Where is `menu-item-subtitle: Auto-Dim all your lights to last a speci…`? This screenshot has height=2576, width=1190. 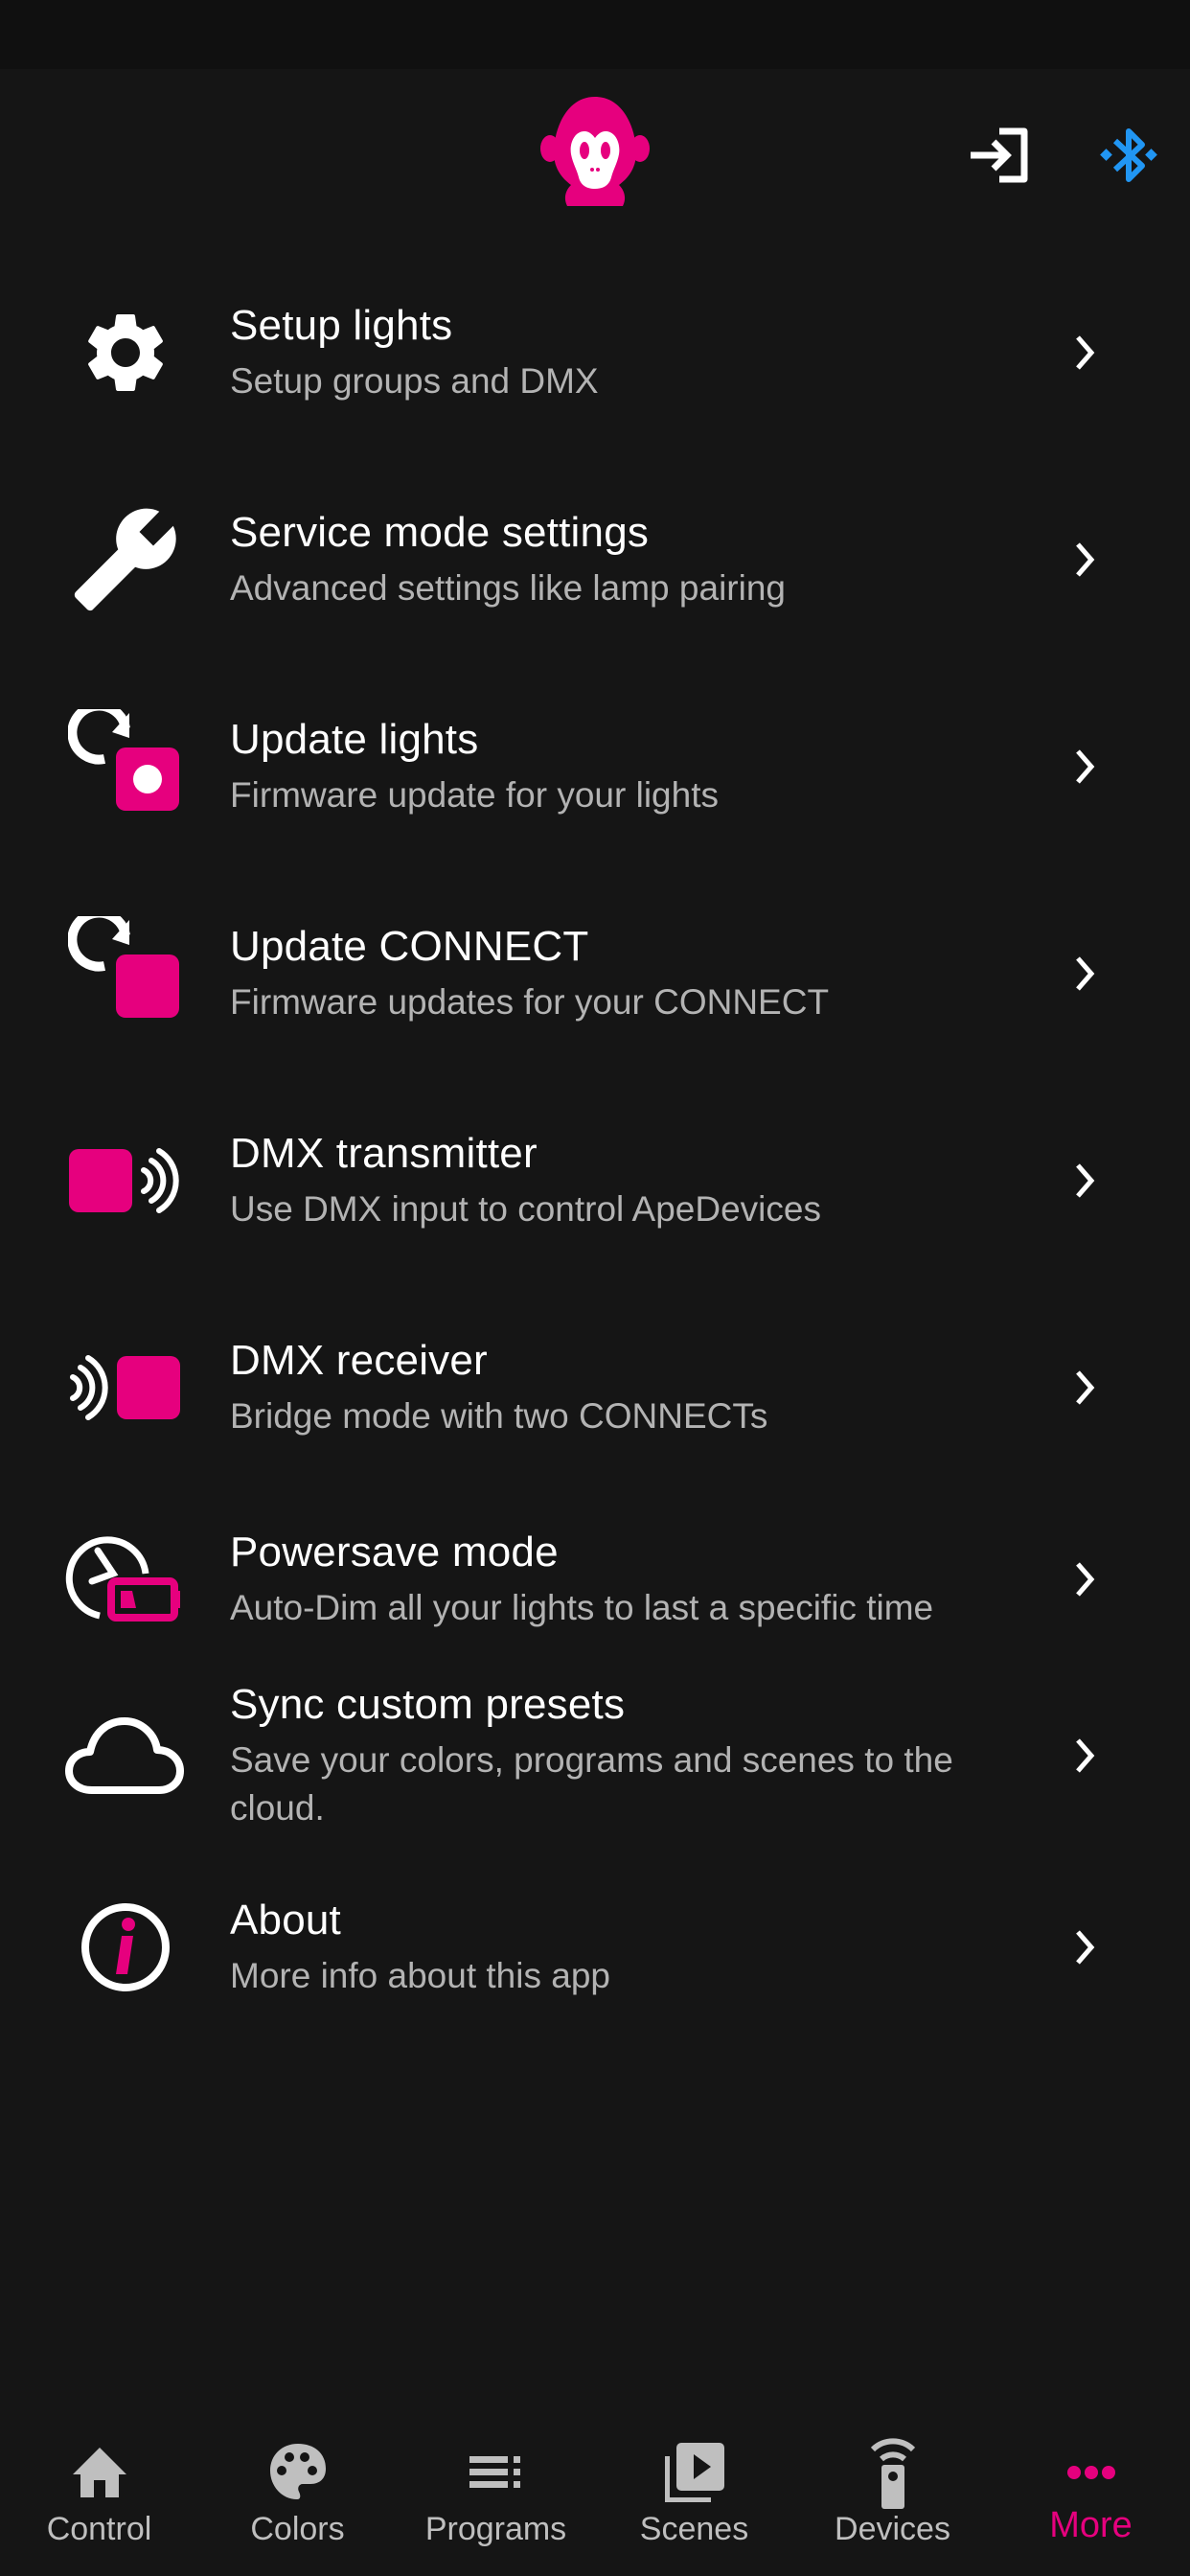
menu-item-subtitle: Auto-Dim all your lights to last a speci… is located at coordinates (582, 1607).